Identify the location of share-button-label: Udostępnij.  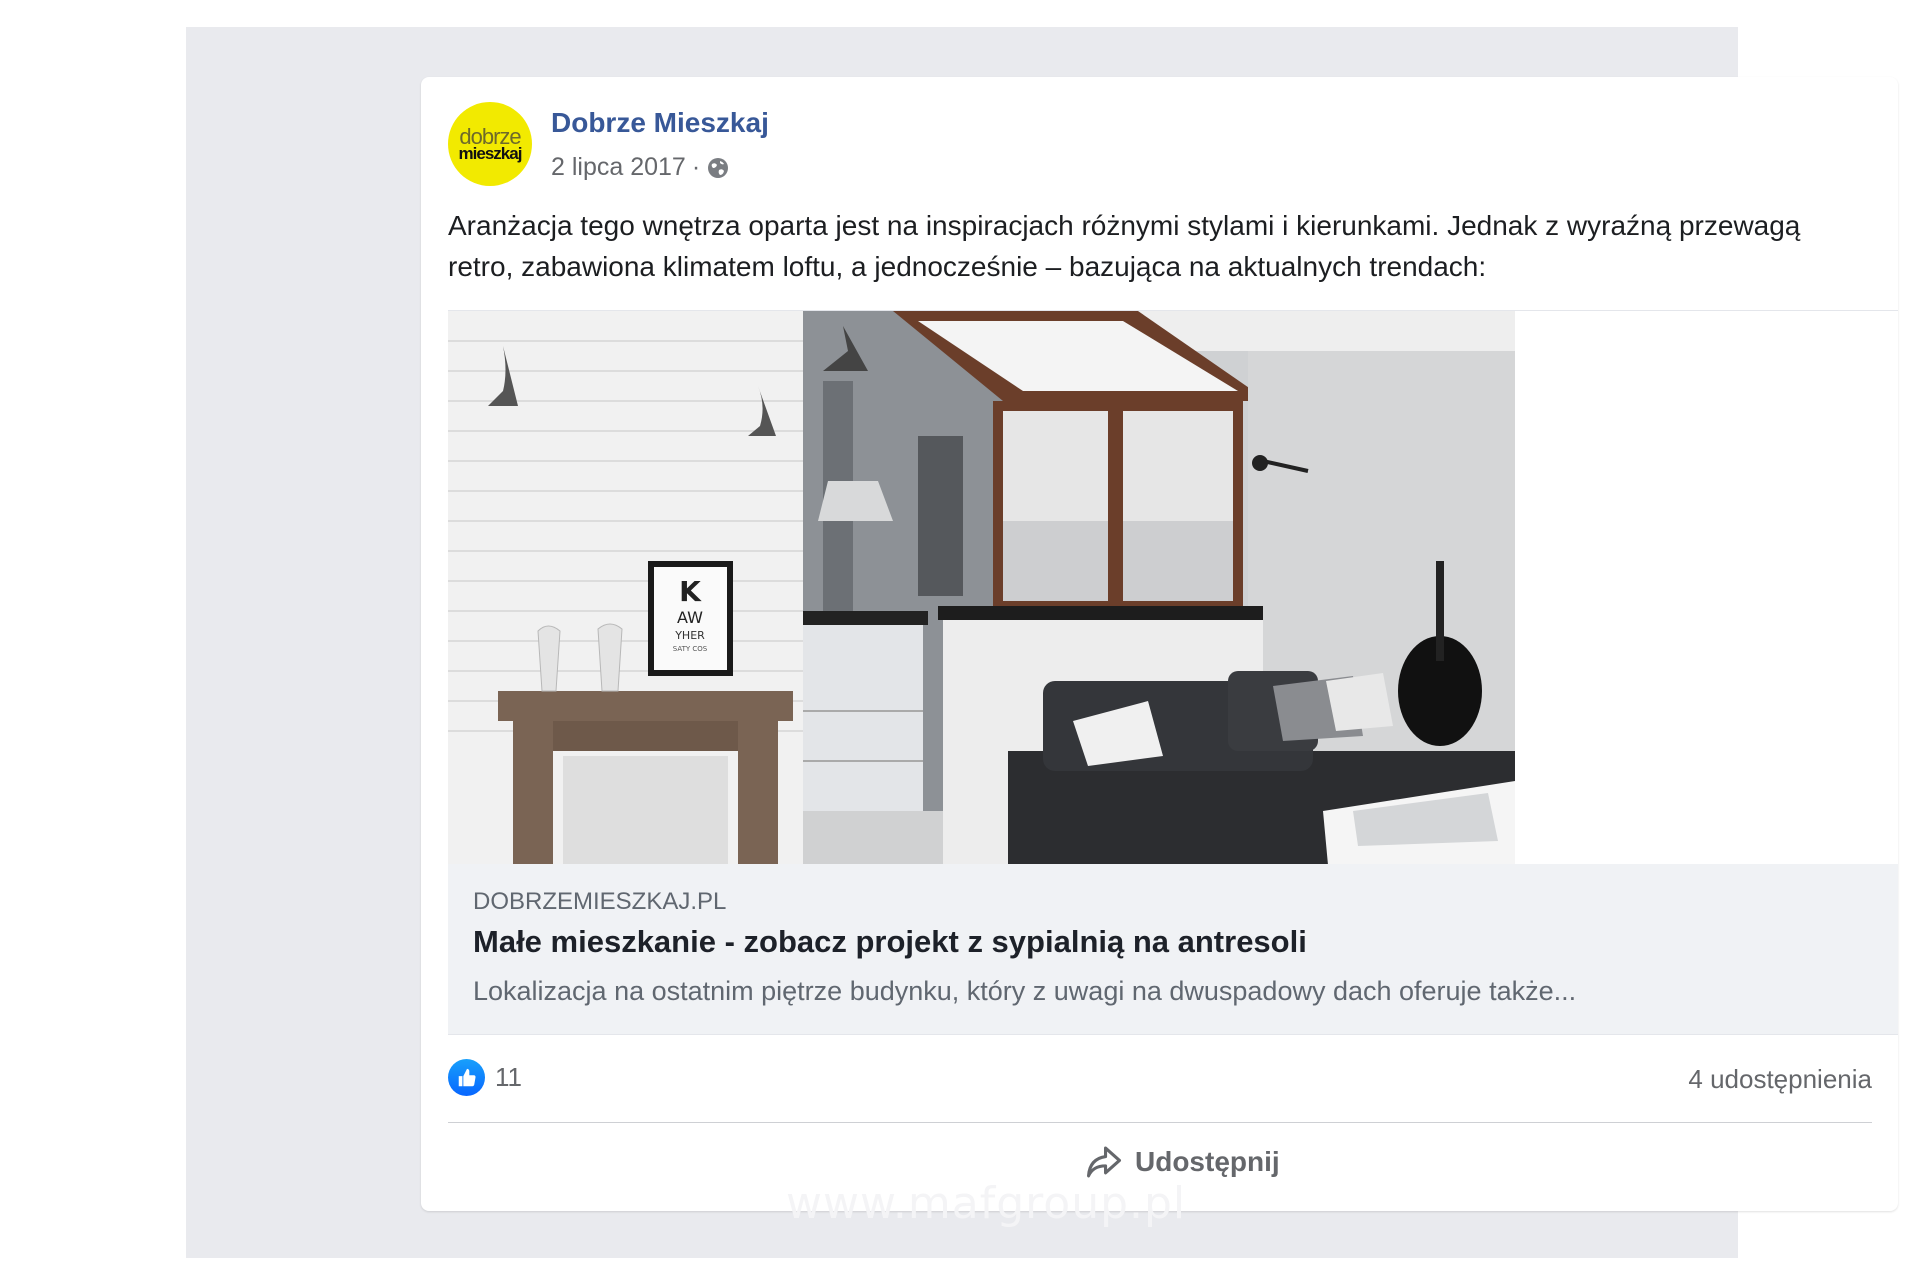
(1207, 1161).